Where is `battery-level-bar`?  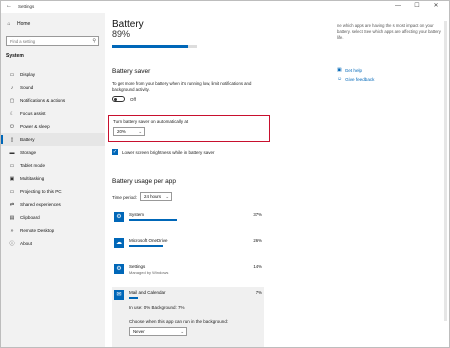 battery-level-bar is located at coordinates (154, 46).